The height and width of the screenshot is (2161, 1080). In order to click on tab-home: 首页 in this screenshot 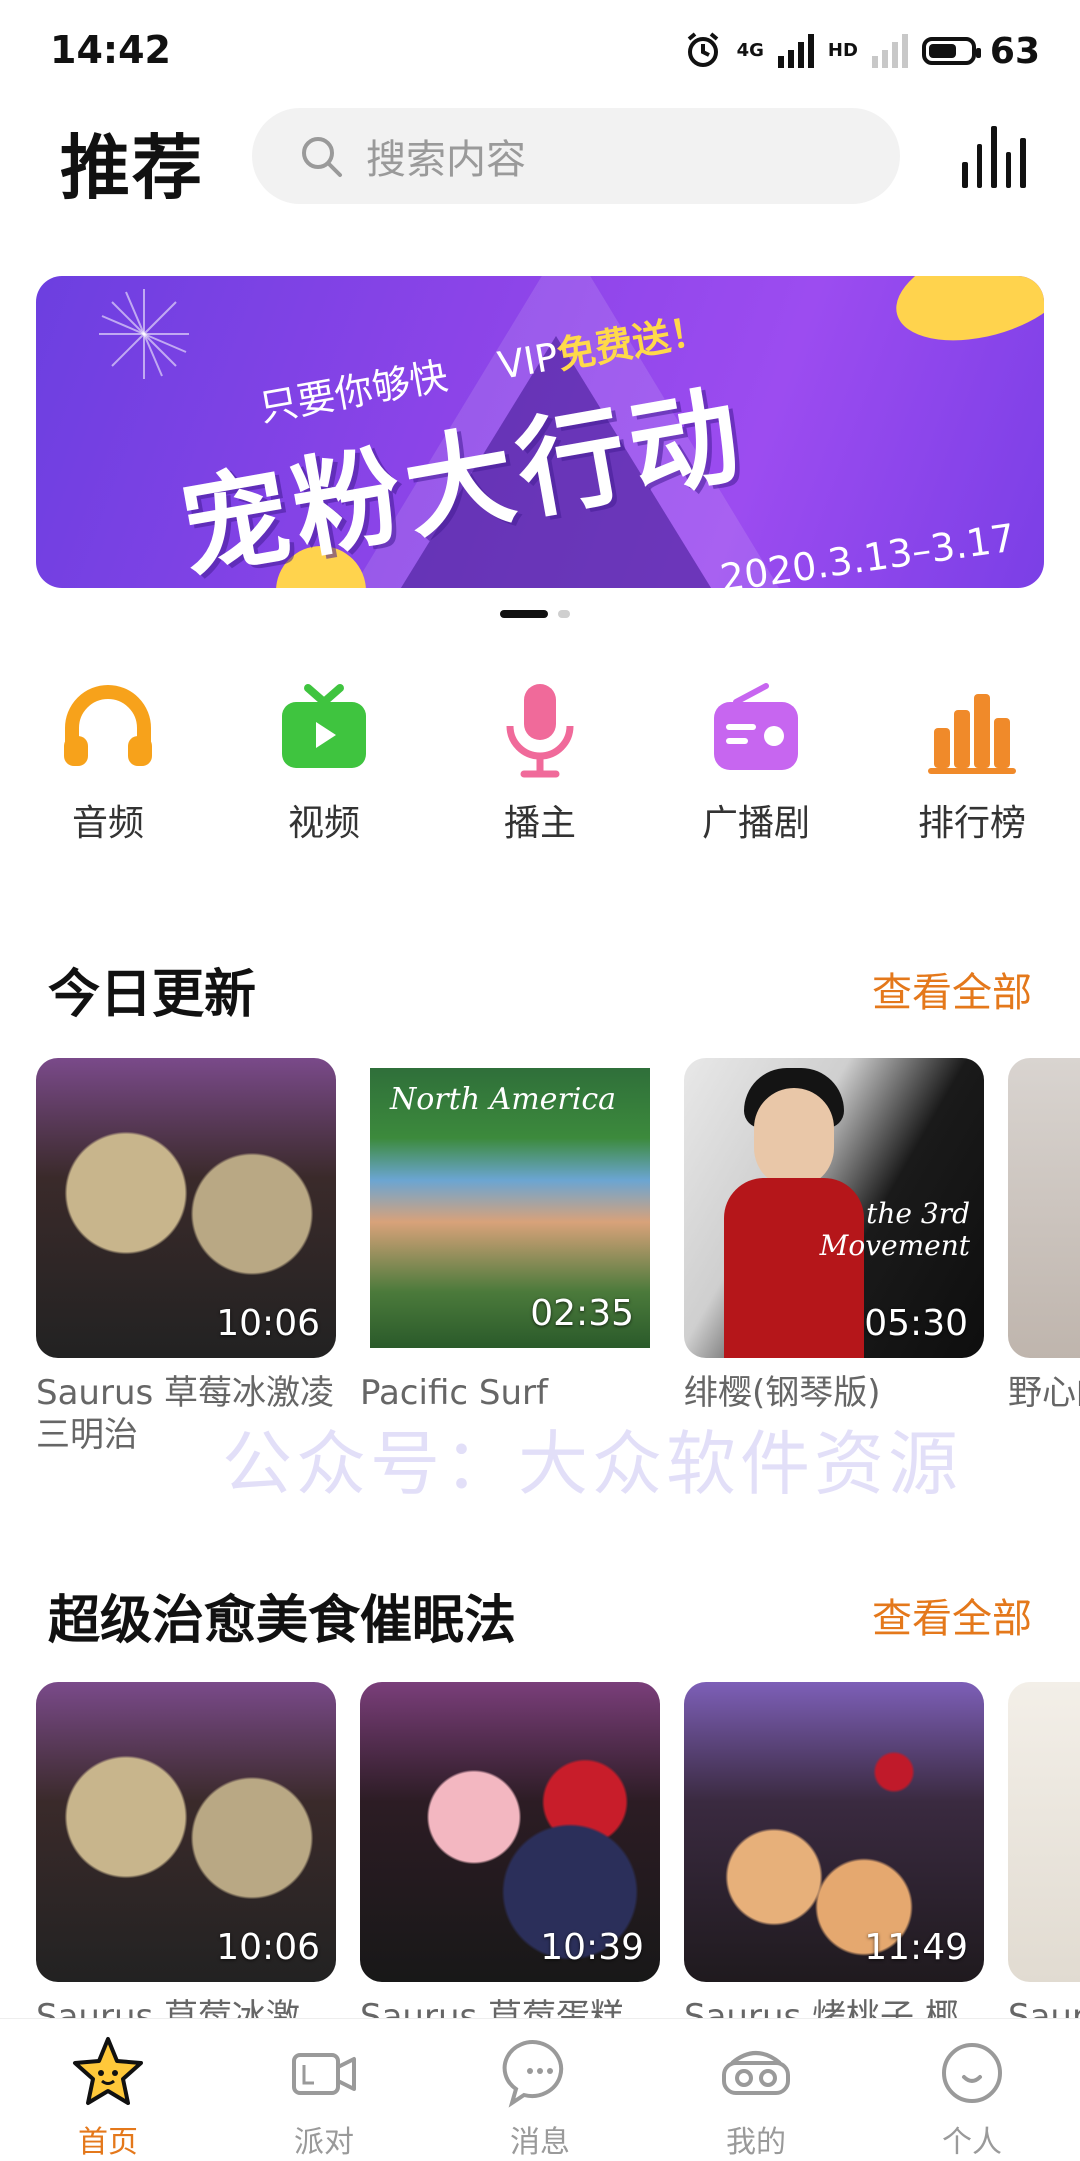, I will do `click(108, 2098)`.